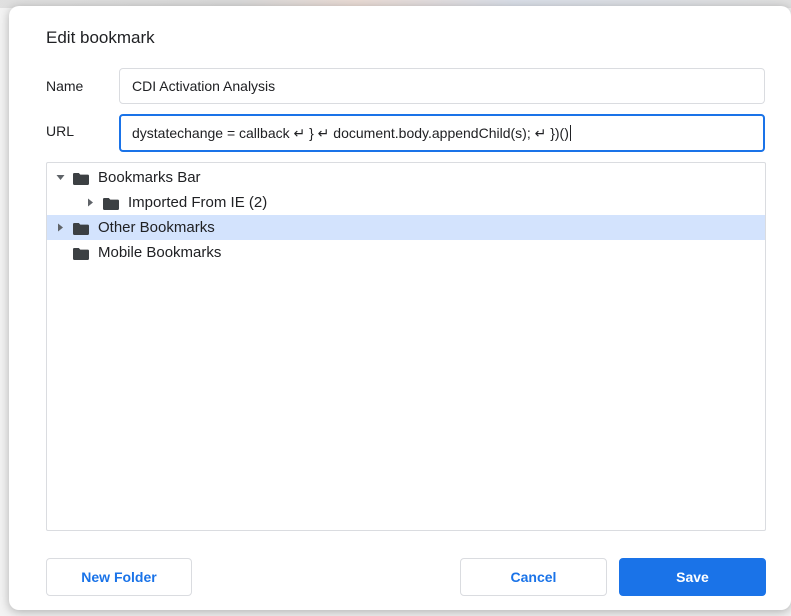 The image size is (791, 616). Describe the element at coordinates (533, 577) in the screenshot. I see `cancel-button: Cancel` at that location.